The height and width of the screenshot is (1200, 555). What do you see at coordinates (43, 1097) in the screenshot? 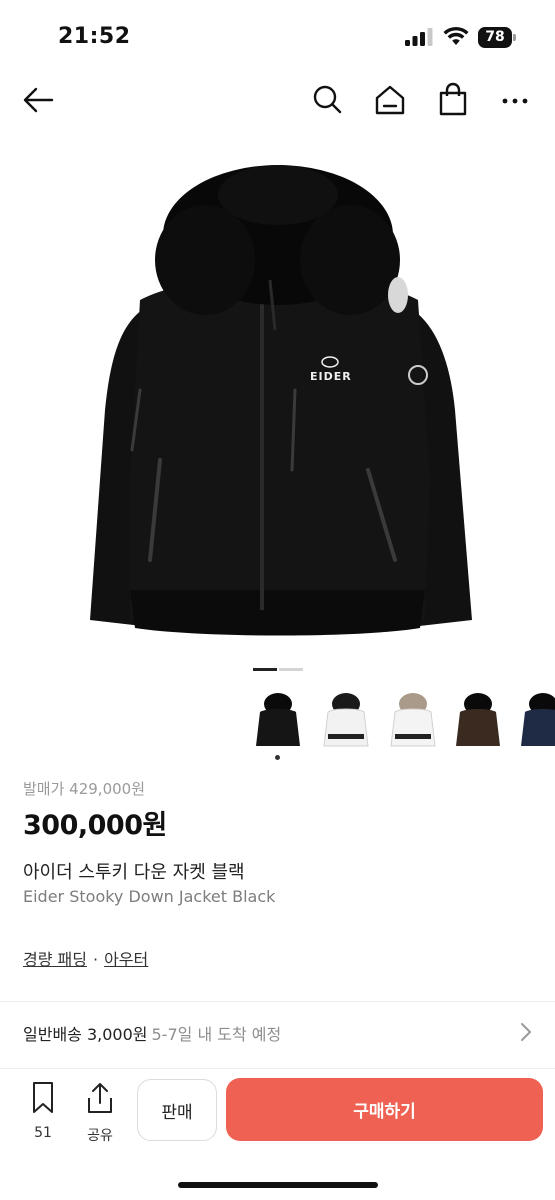
I see `bookmark-icon` at bounding box center [43, 1097].